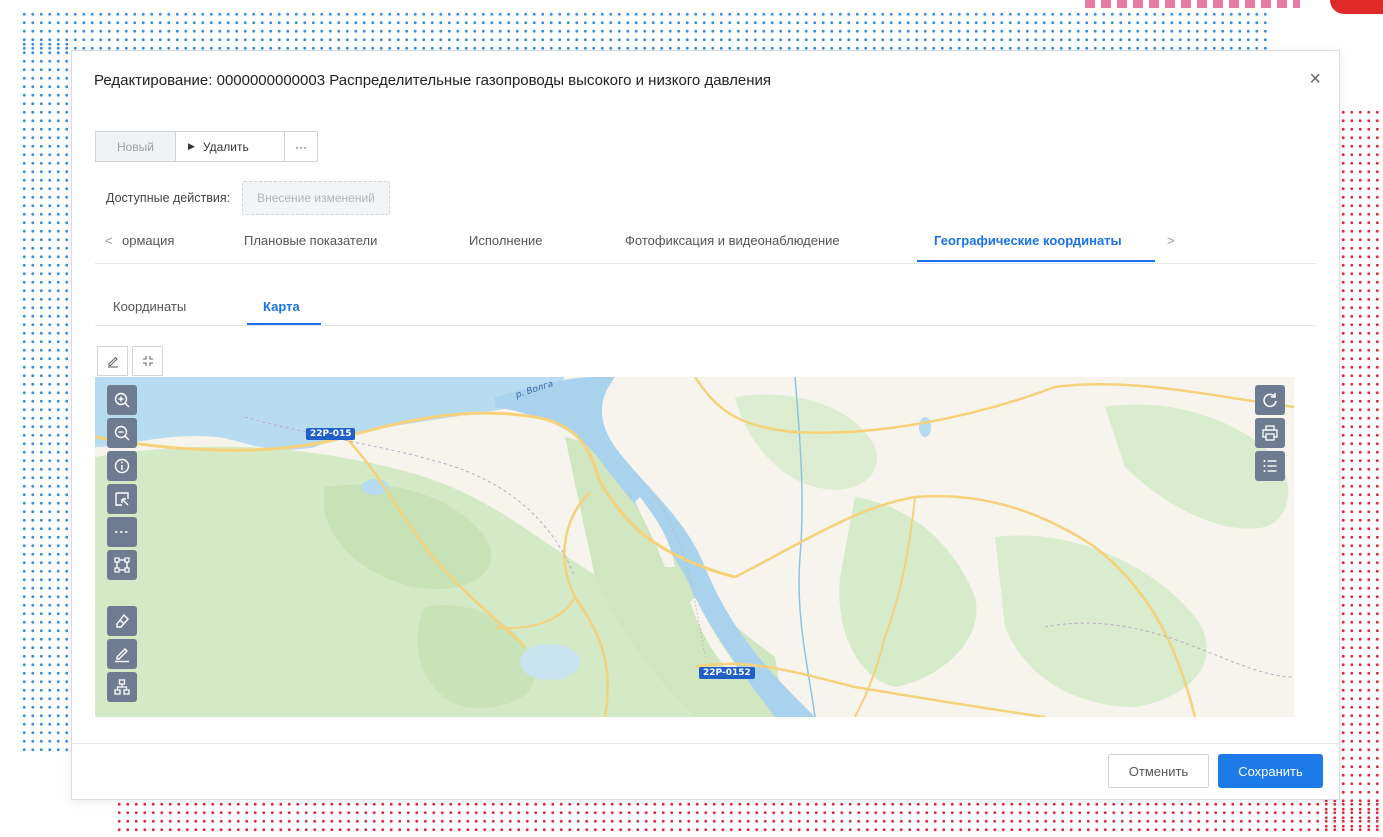 This screenshot has height=837, width=1383. Describe the element at coordinates (130, 361) in the screenshot. I see `map-toolbar` at that location.